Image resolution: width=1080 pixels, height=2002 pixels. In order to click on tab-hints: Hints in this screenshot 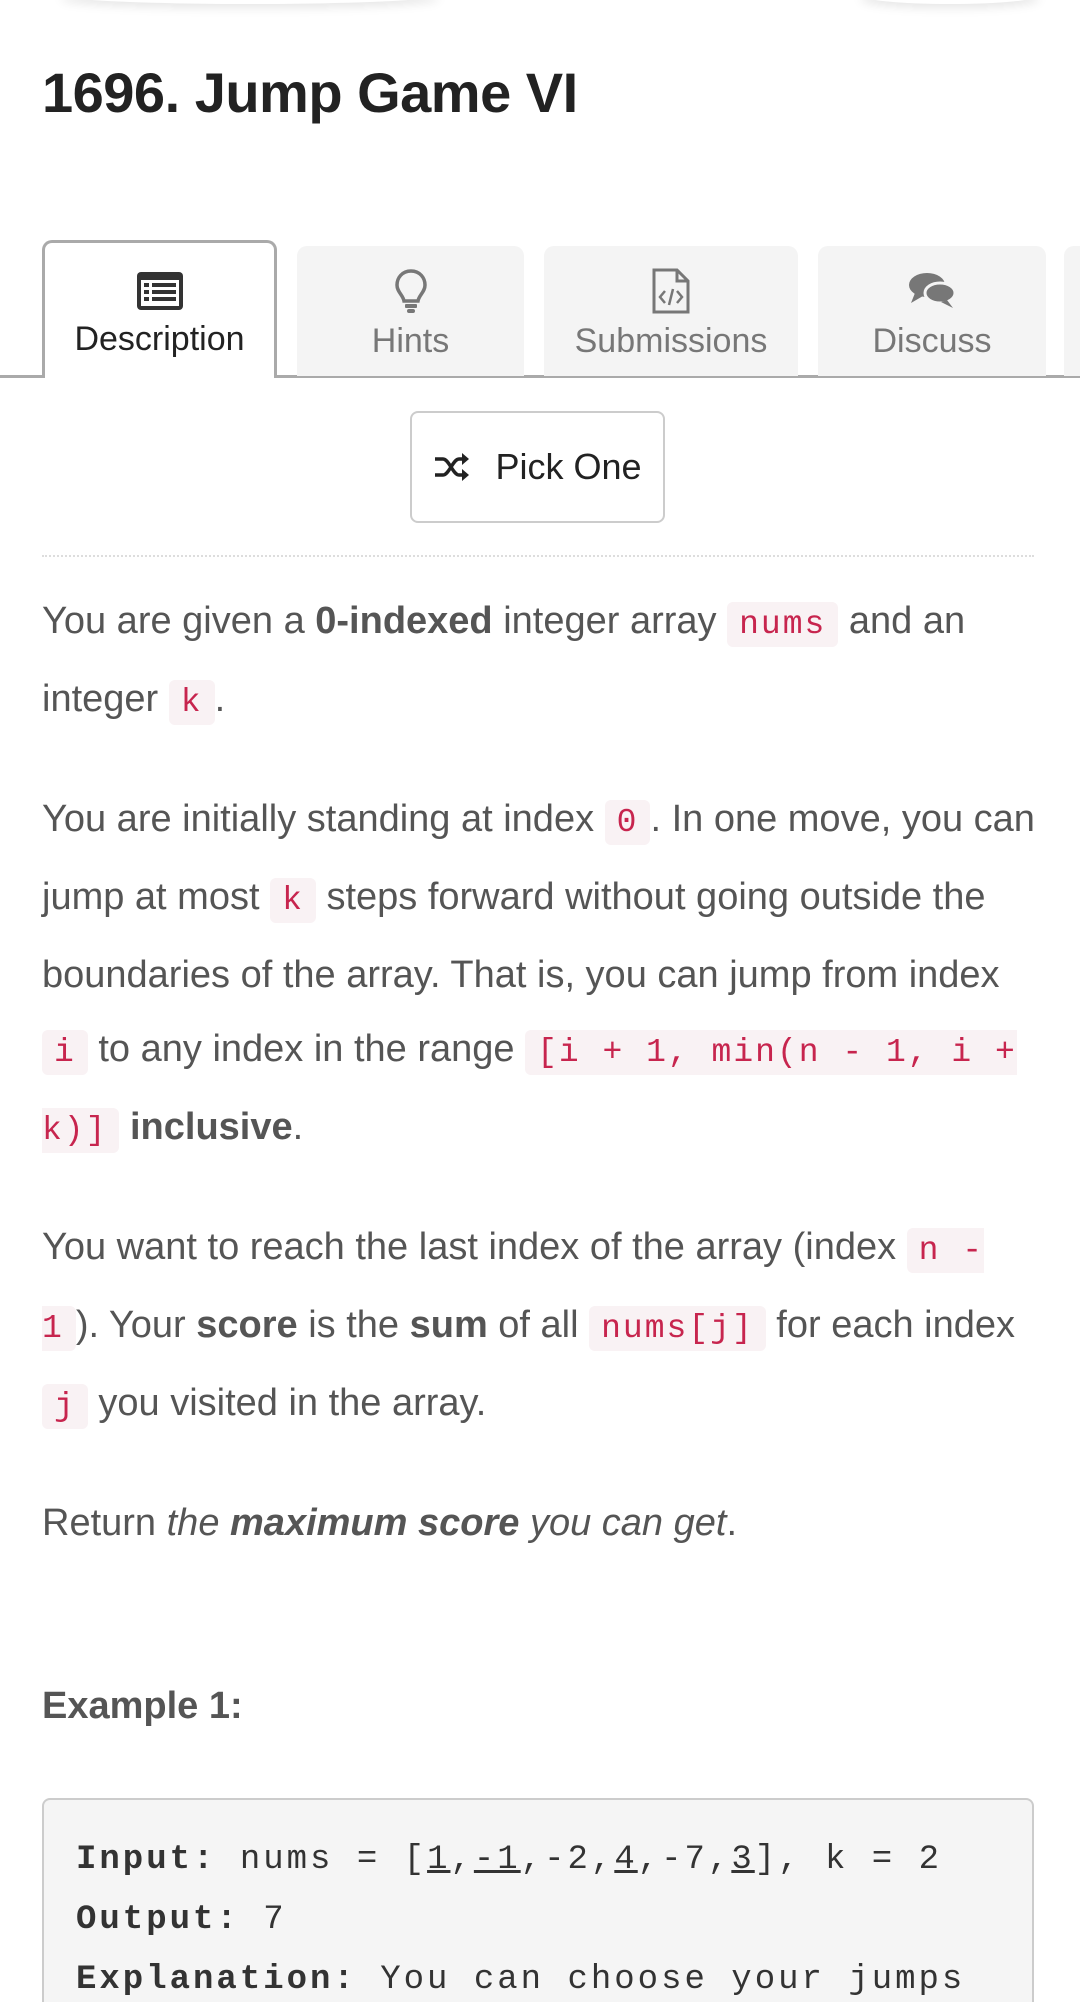, I will do `click(410, 311)`.